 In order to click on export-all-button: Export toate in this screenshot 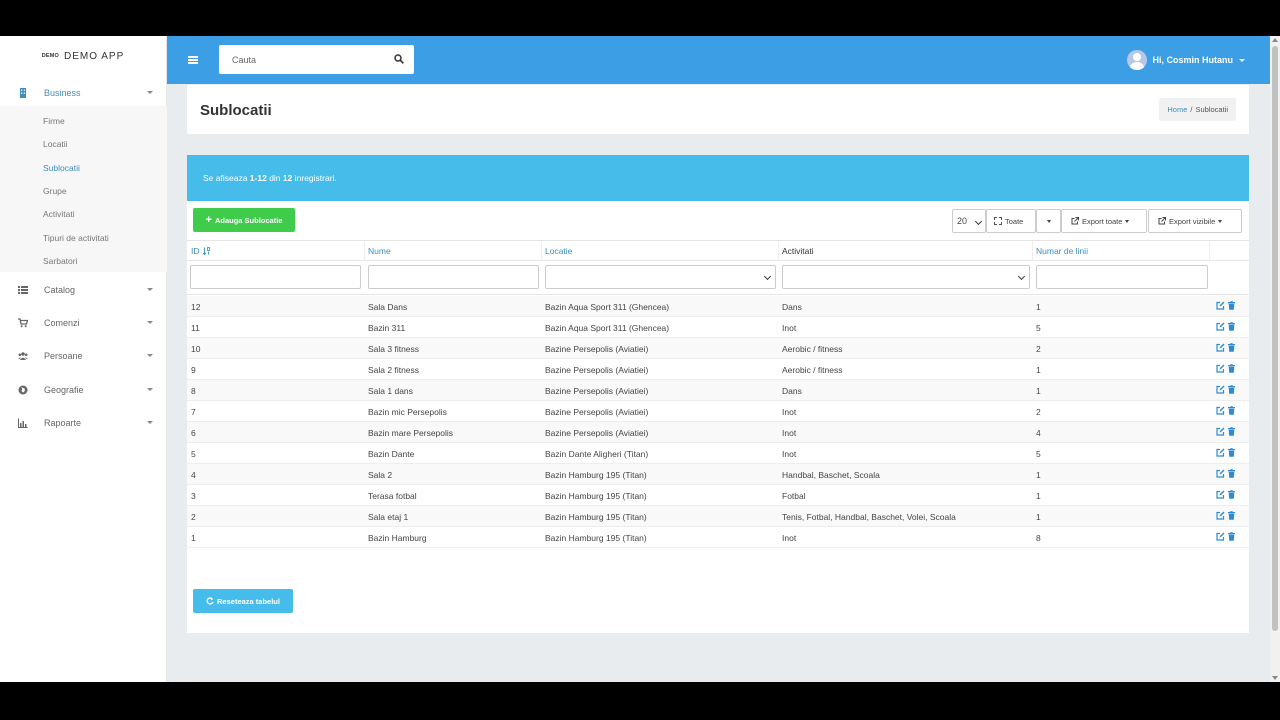, I will do `click(1104, 221)`.